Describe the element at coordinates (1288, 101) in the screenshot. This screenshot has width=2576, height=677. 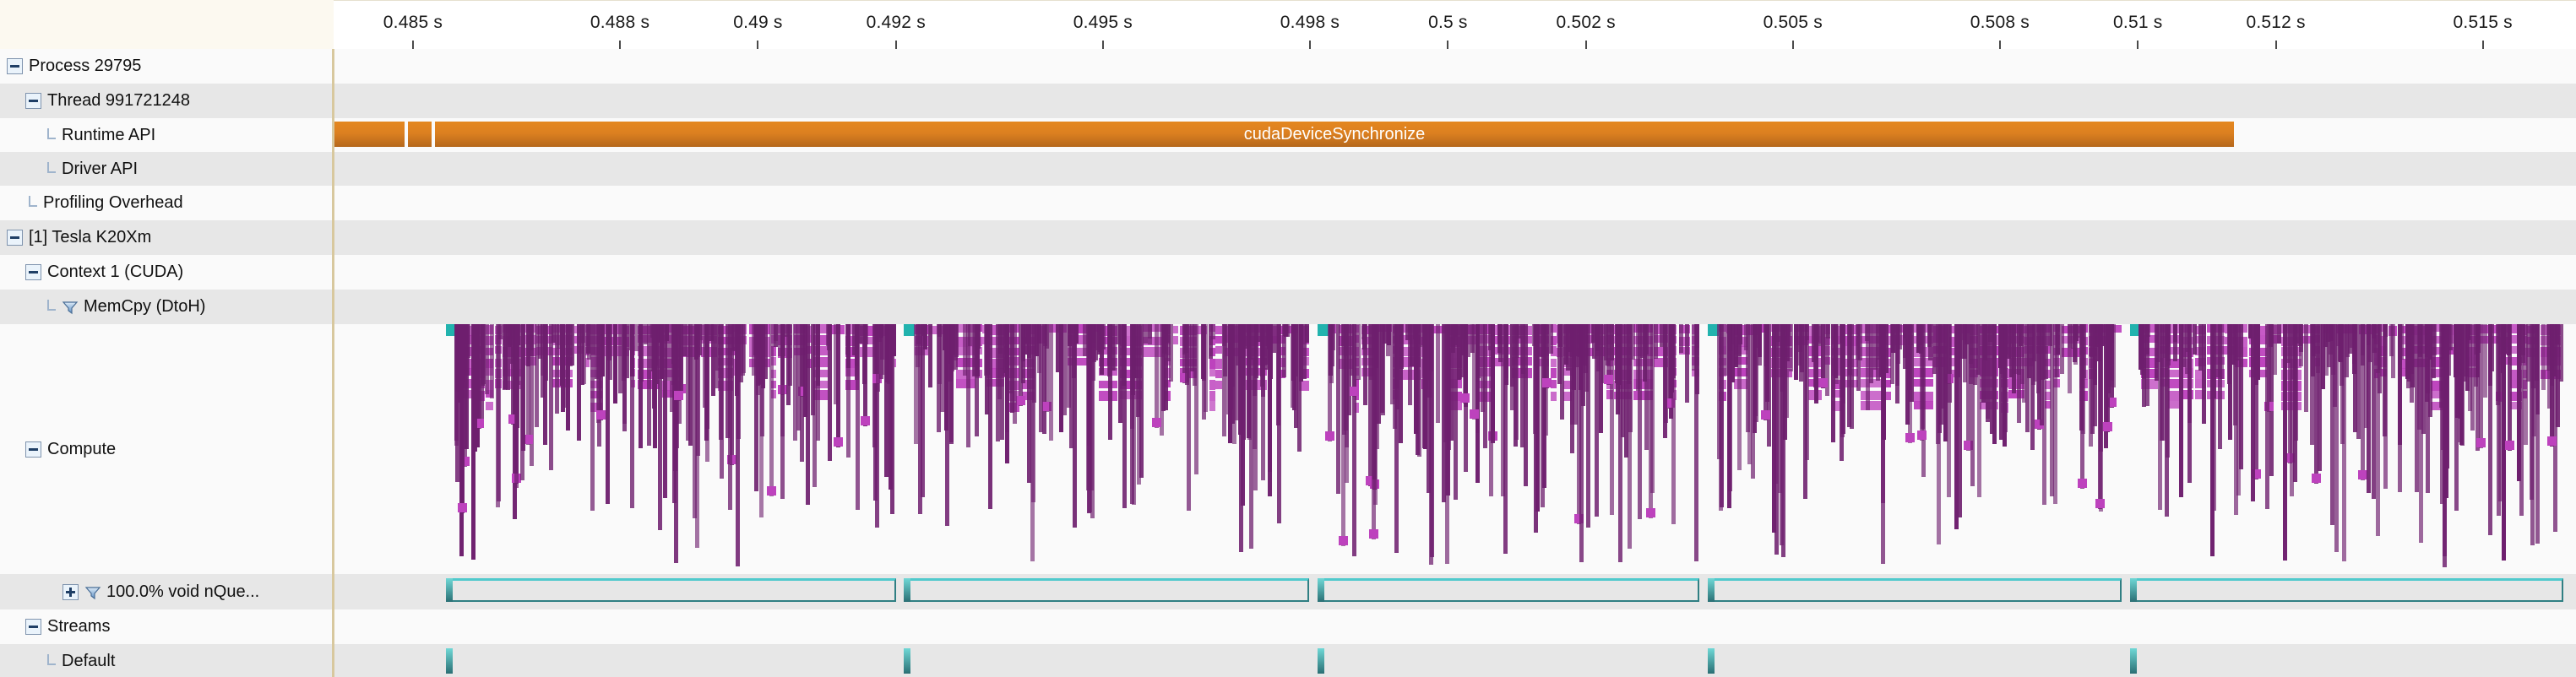
I see `timeline-row-thread: Thread 991721248` at that location.